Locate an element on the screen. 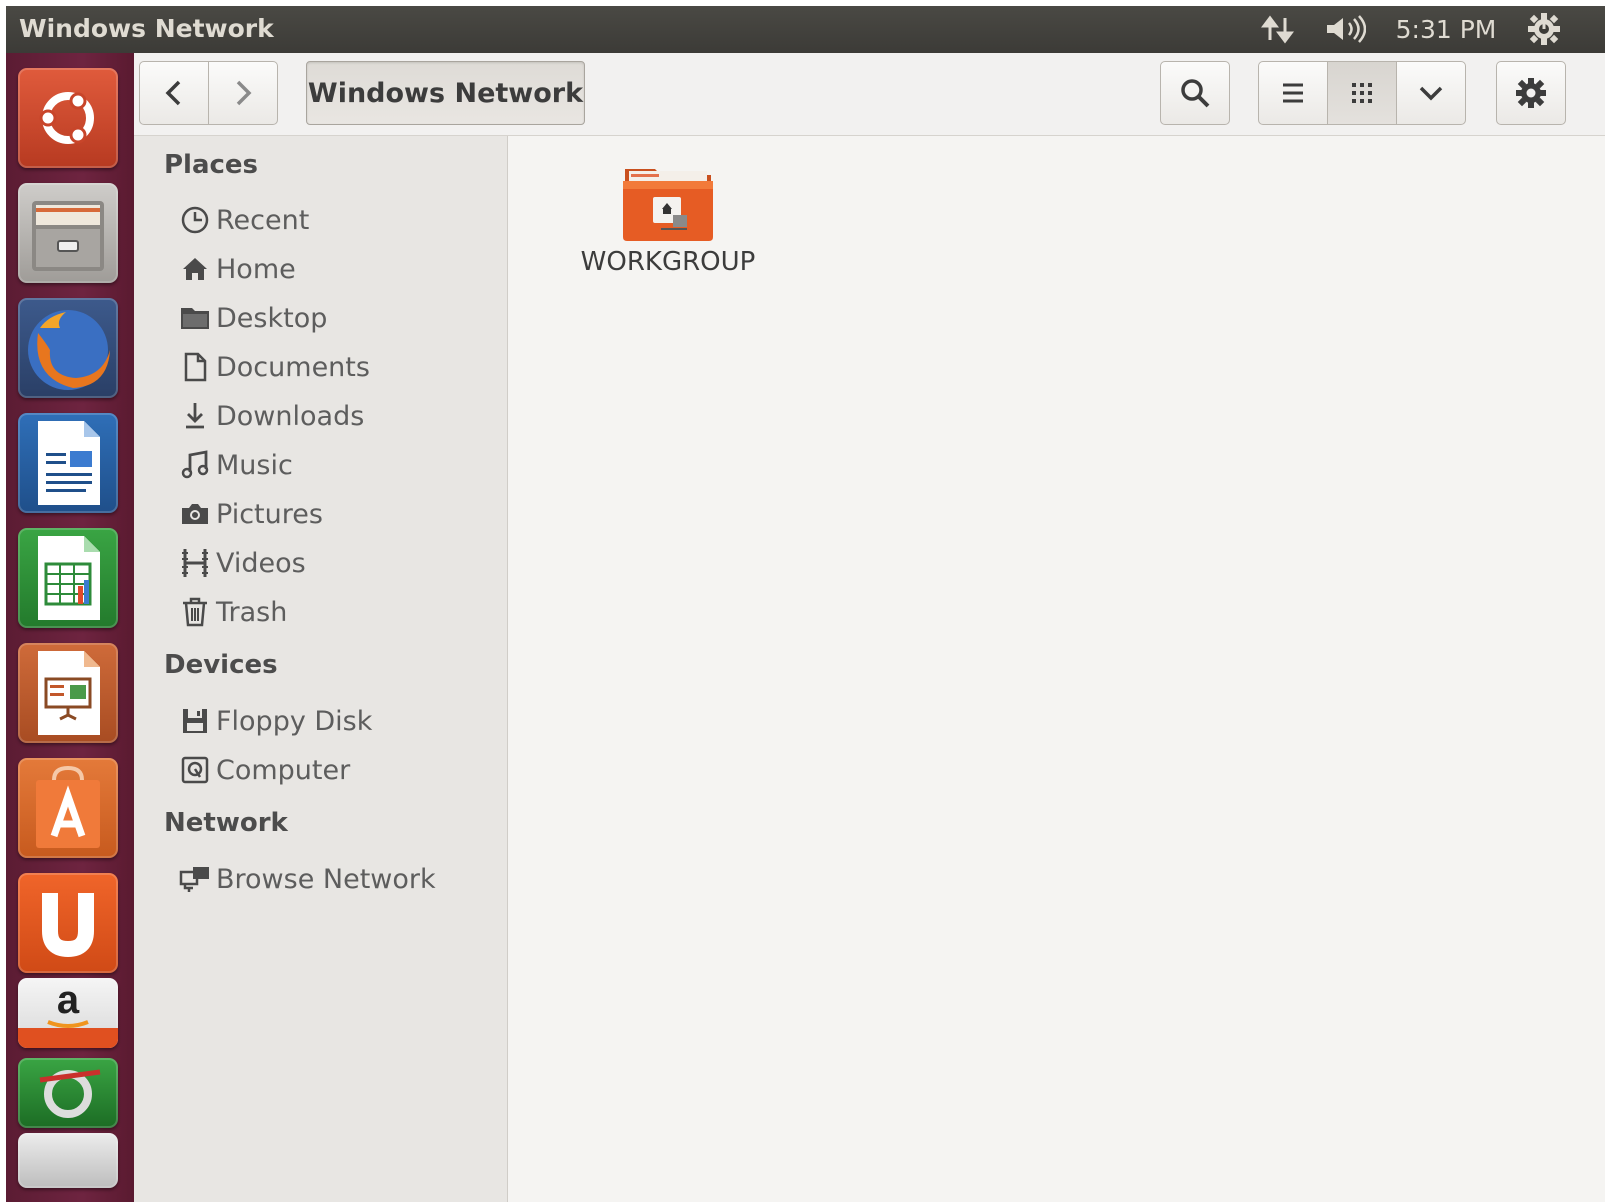 The image size is (1605, 1202). power-gear-icon is located at coordinates (1544, 29).